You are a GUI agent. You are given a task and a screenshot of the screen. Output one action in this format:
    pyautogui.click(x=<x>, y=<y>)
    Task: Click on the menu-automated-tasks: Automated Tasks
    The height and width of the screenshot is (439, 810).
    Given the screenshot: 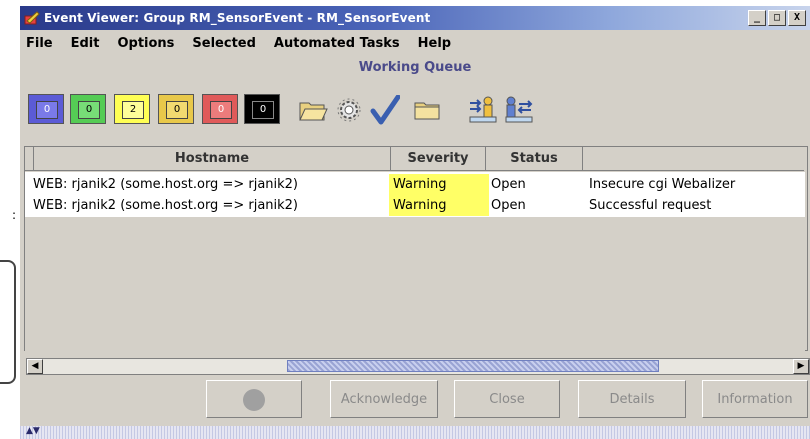 What is the action you would take?
    pyautogui.click(x=337, y=44)
    